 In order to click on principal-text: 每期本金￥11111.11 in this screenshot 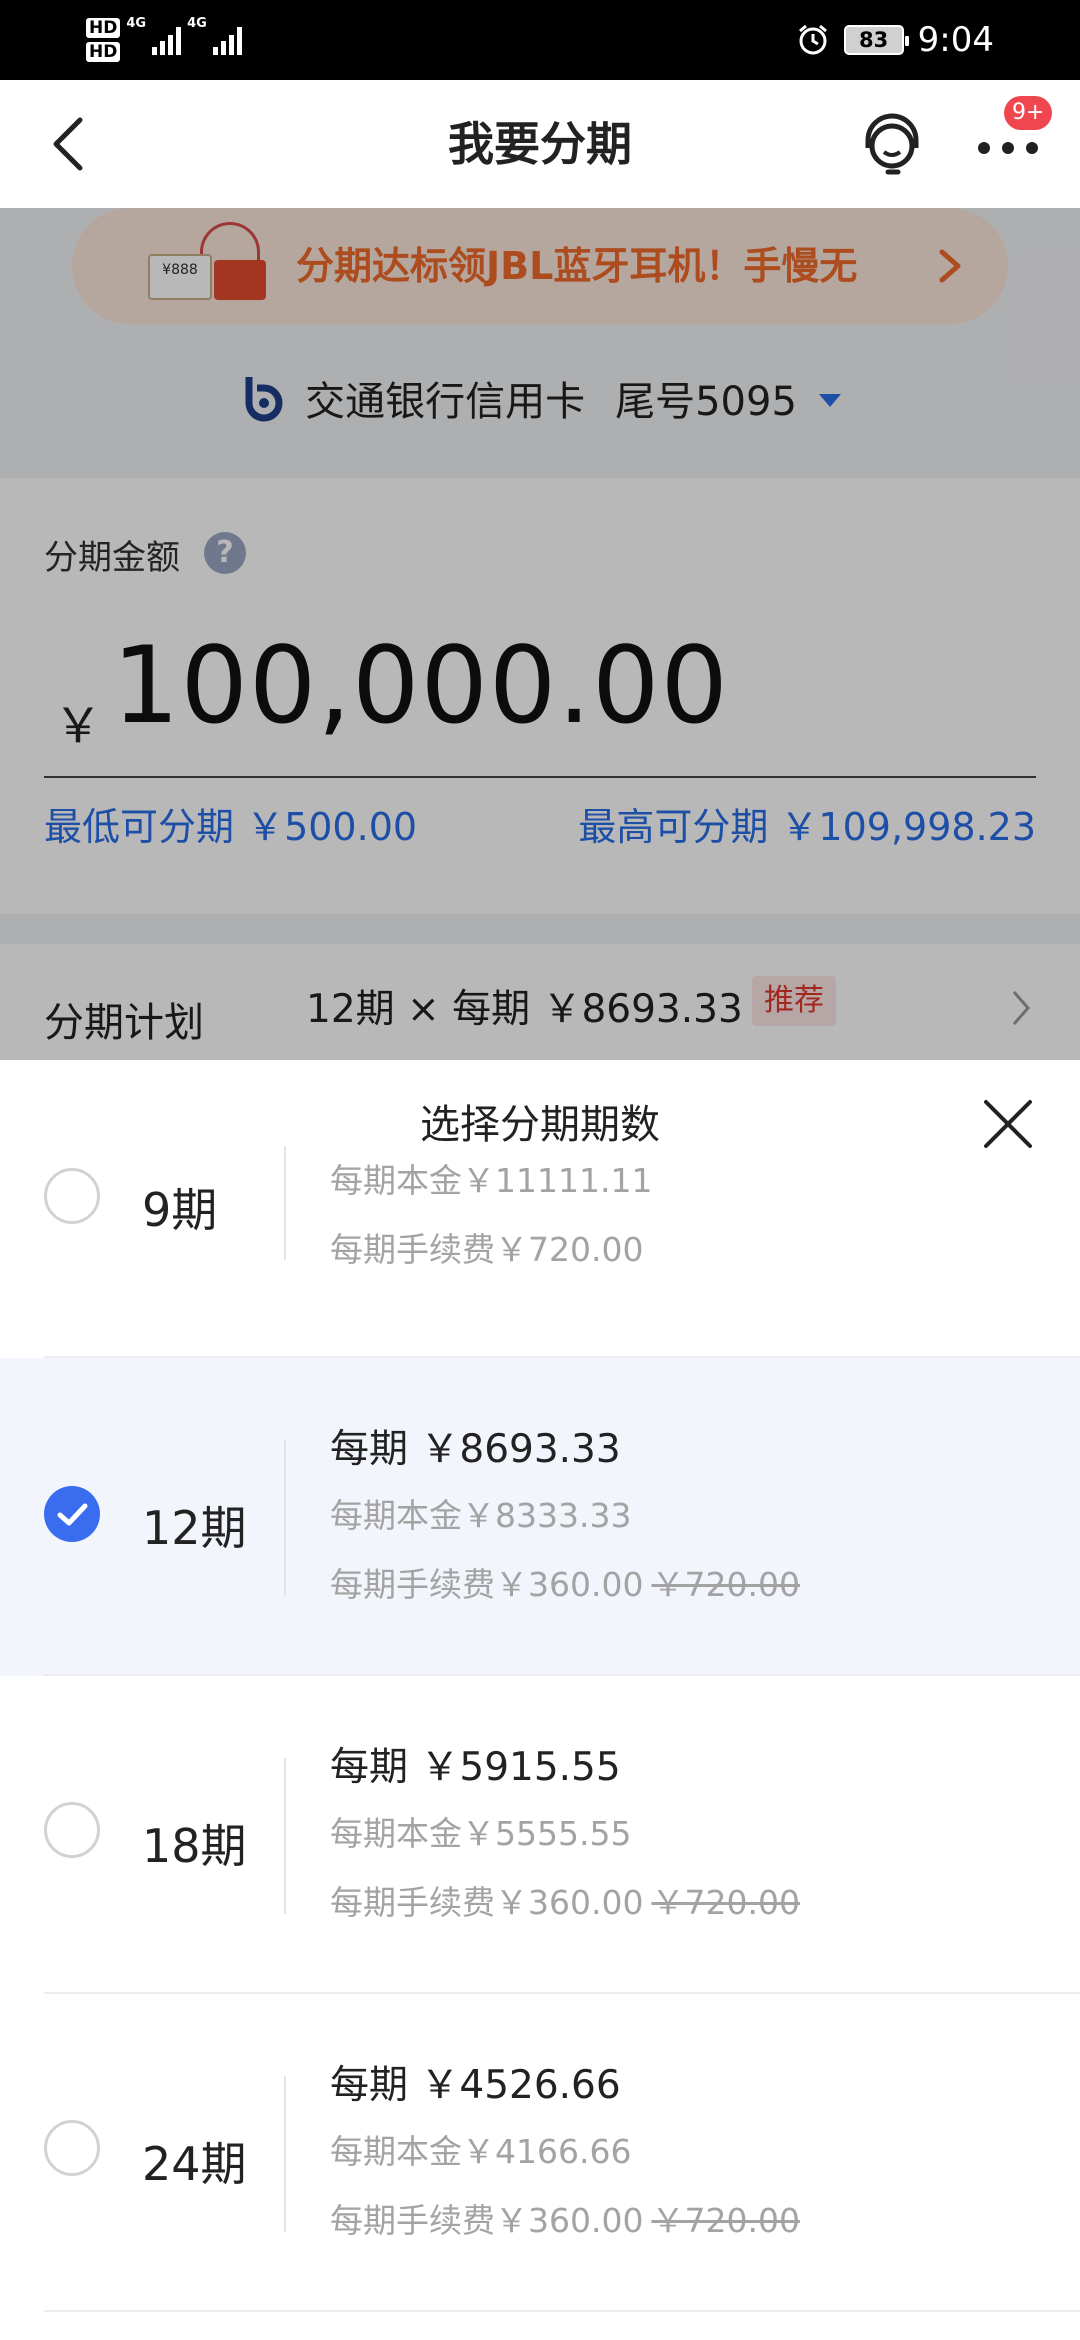, I will do `click(491, 1180)`.